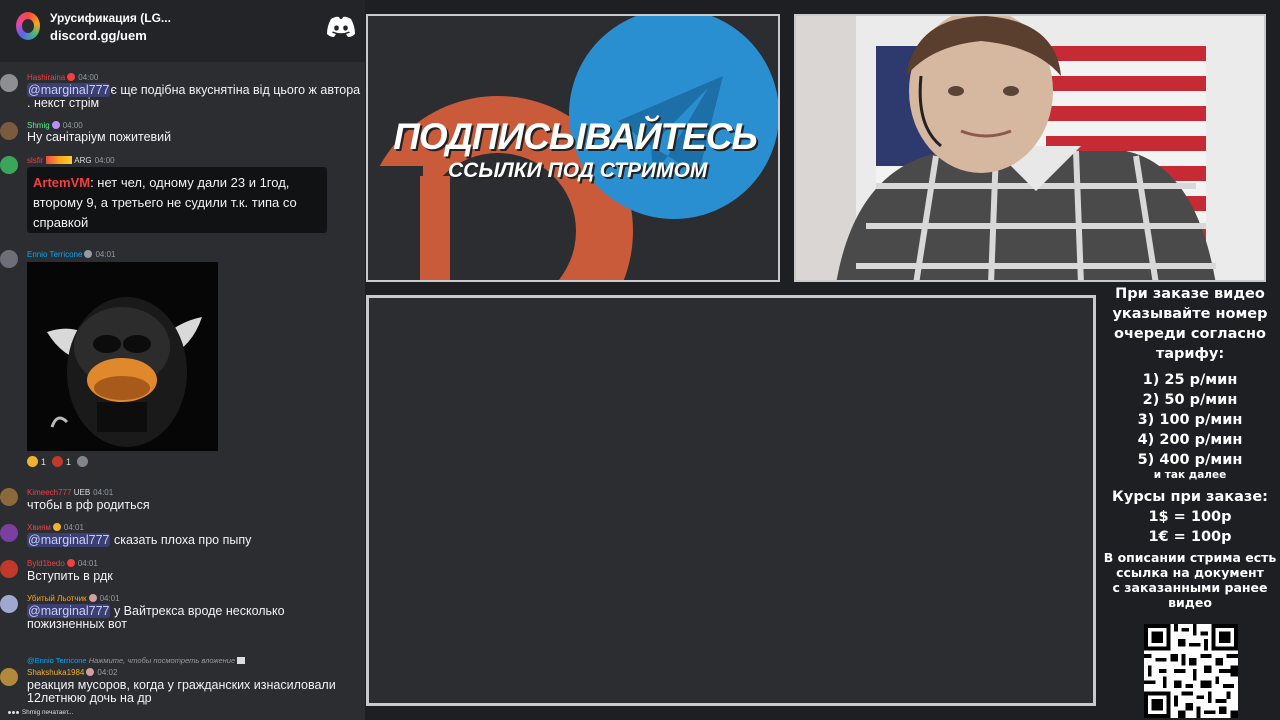 This screenshot has height=720, width=1280. What do you see at coordinates (1190, 460) in the screenshot?
I see `tariff-item: 5) 400 р/мин` at bounding box center [1190, 460].